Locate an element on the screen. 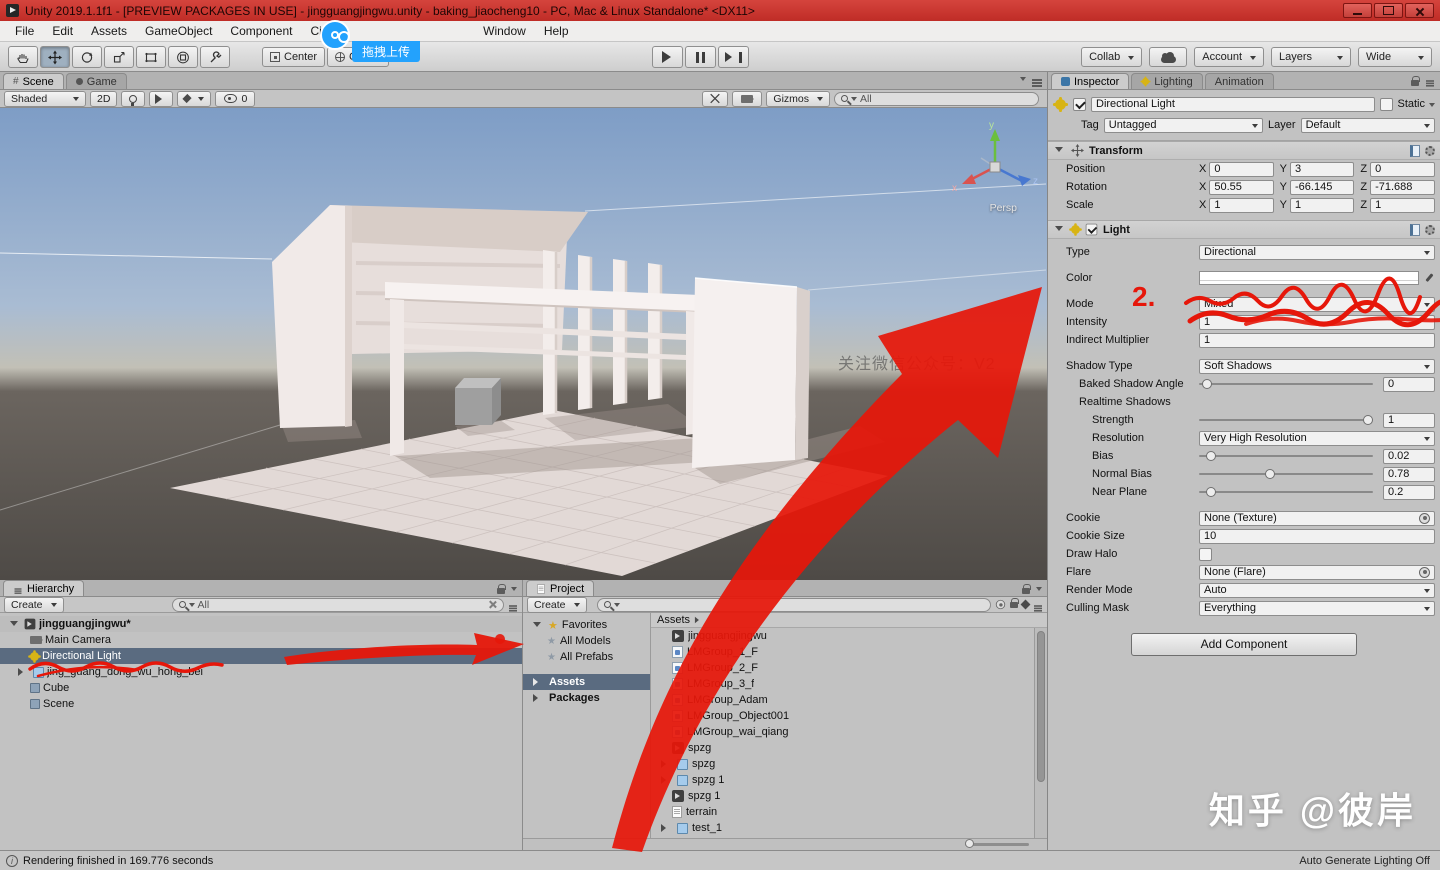  draw-halo-checkbox is located at coordinates (1205, 554).